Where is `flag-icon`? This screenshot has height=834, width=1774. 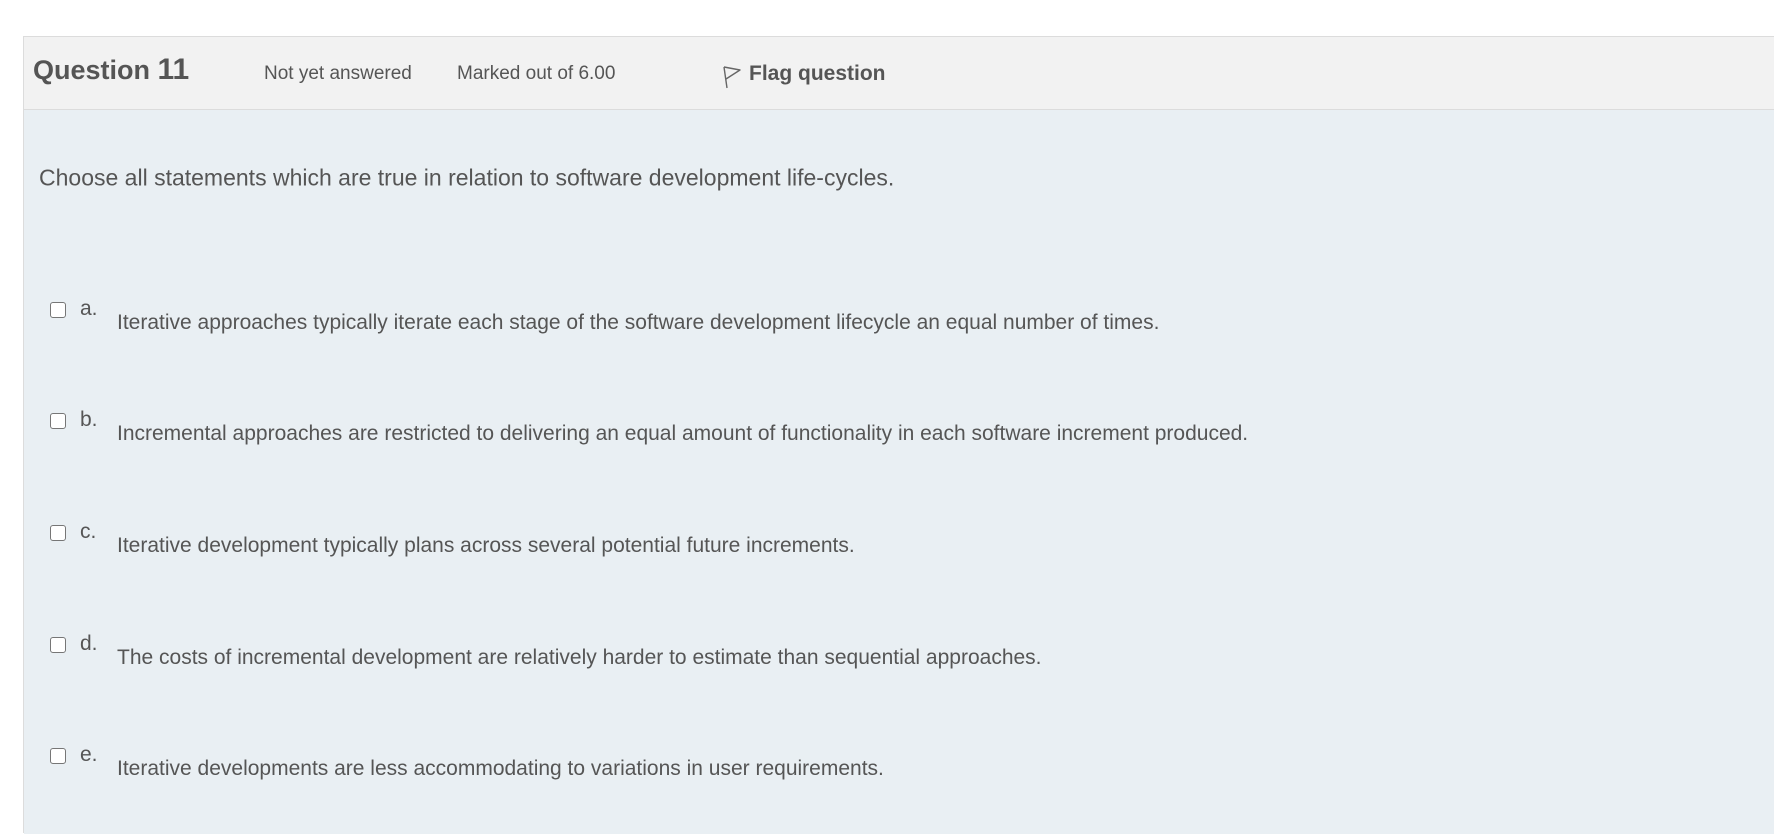
flag-icon is located at coordinates (732, 77).